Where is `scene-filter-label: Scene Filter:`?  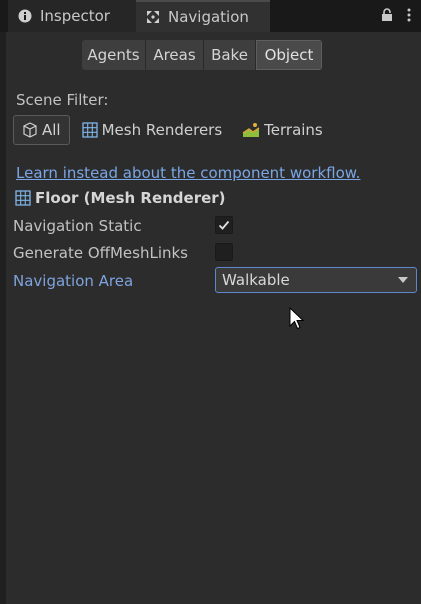
scene-filter-label: Scene Filter: is located at coordinates (62, 100).